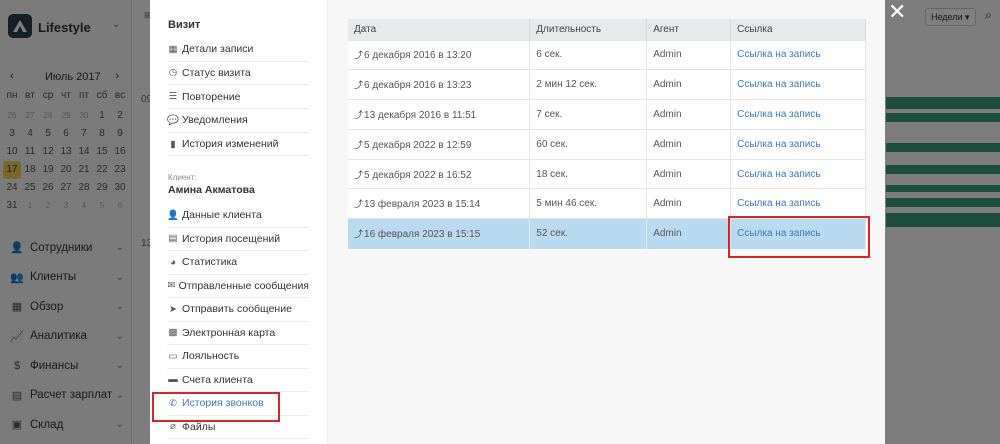 Image resolution: width=1000 pixels, height=444 pixels. I want to click on column-header-agent: Агент, so click(689, 29).